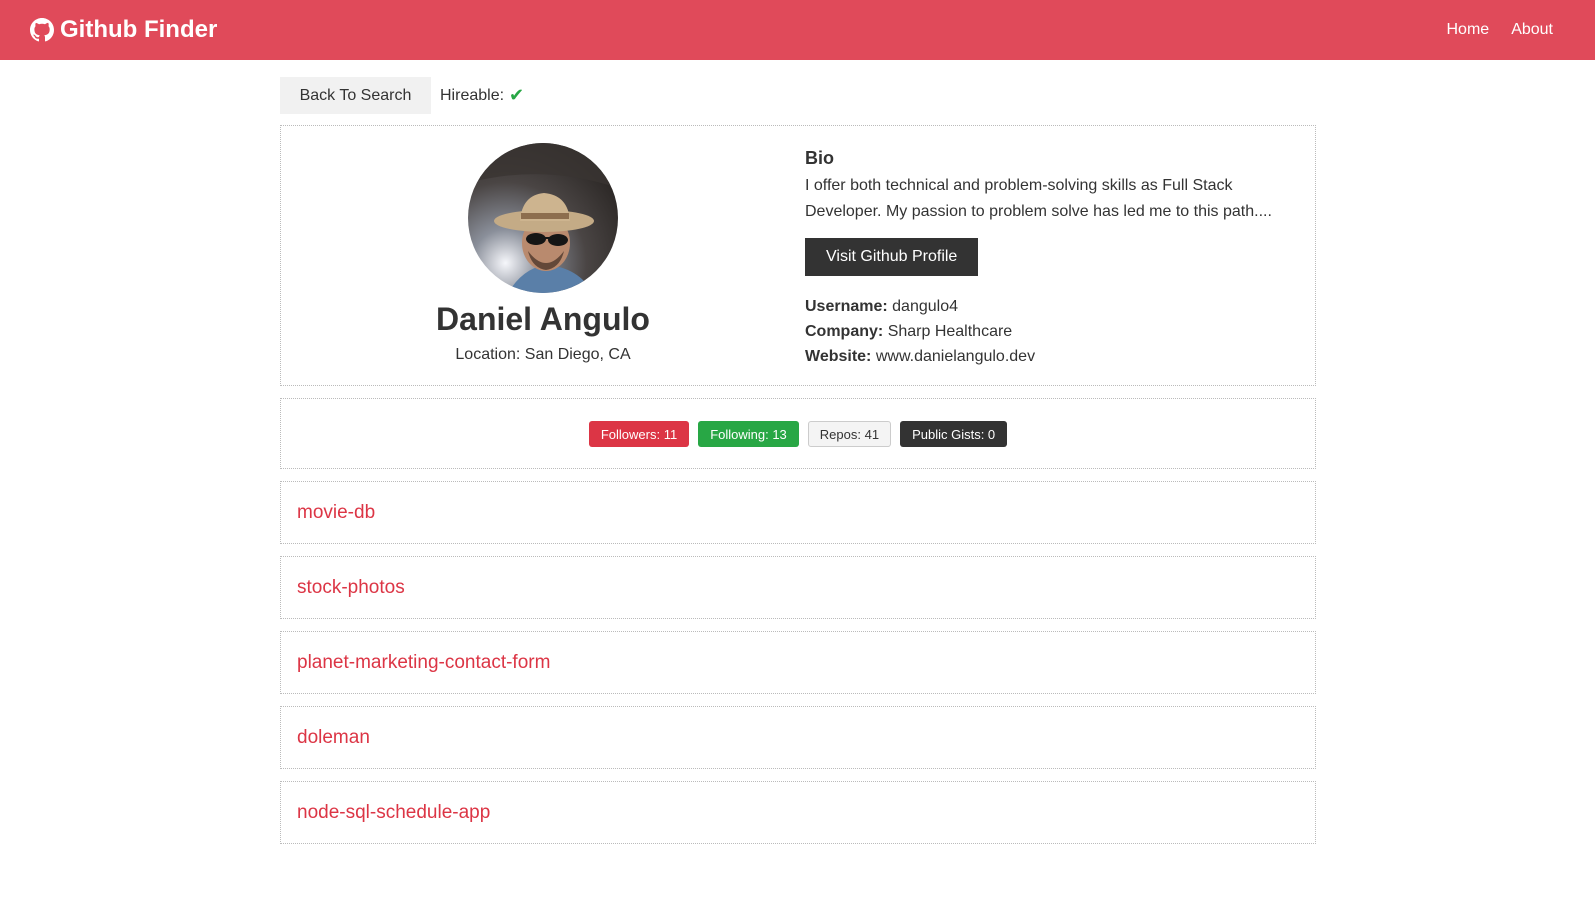  What do you see at coordinates (1468, 30) in the screenshot?
I see `nav-home-link: Home` at bounding box center [1468, 30].